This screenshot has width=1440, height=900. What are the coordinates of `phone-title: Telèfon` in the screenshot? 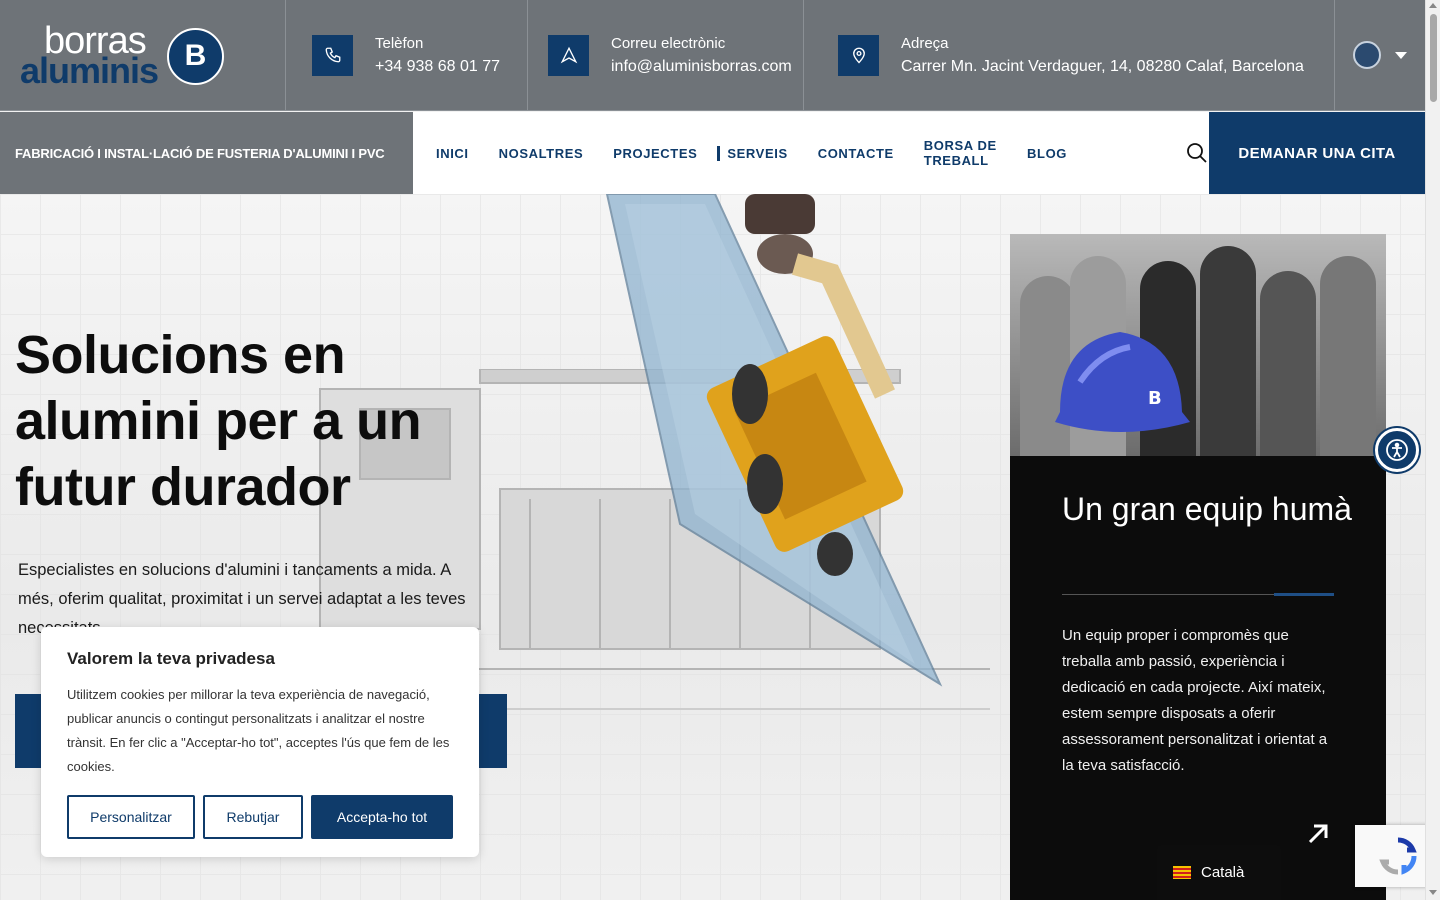 It's located at (399, 43).